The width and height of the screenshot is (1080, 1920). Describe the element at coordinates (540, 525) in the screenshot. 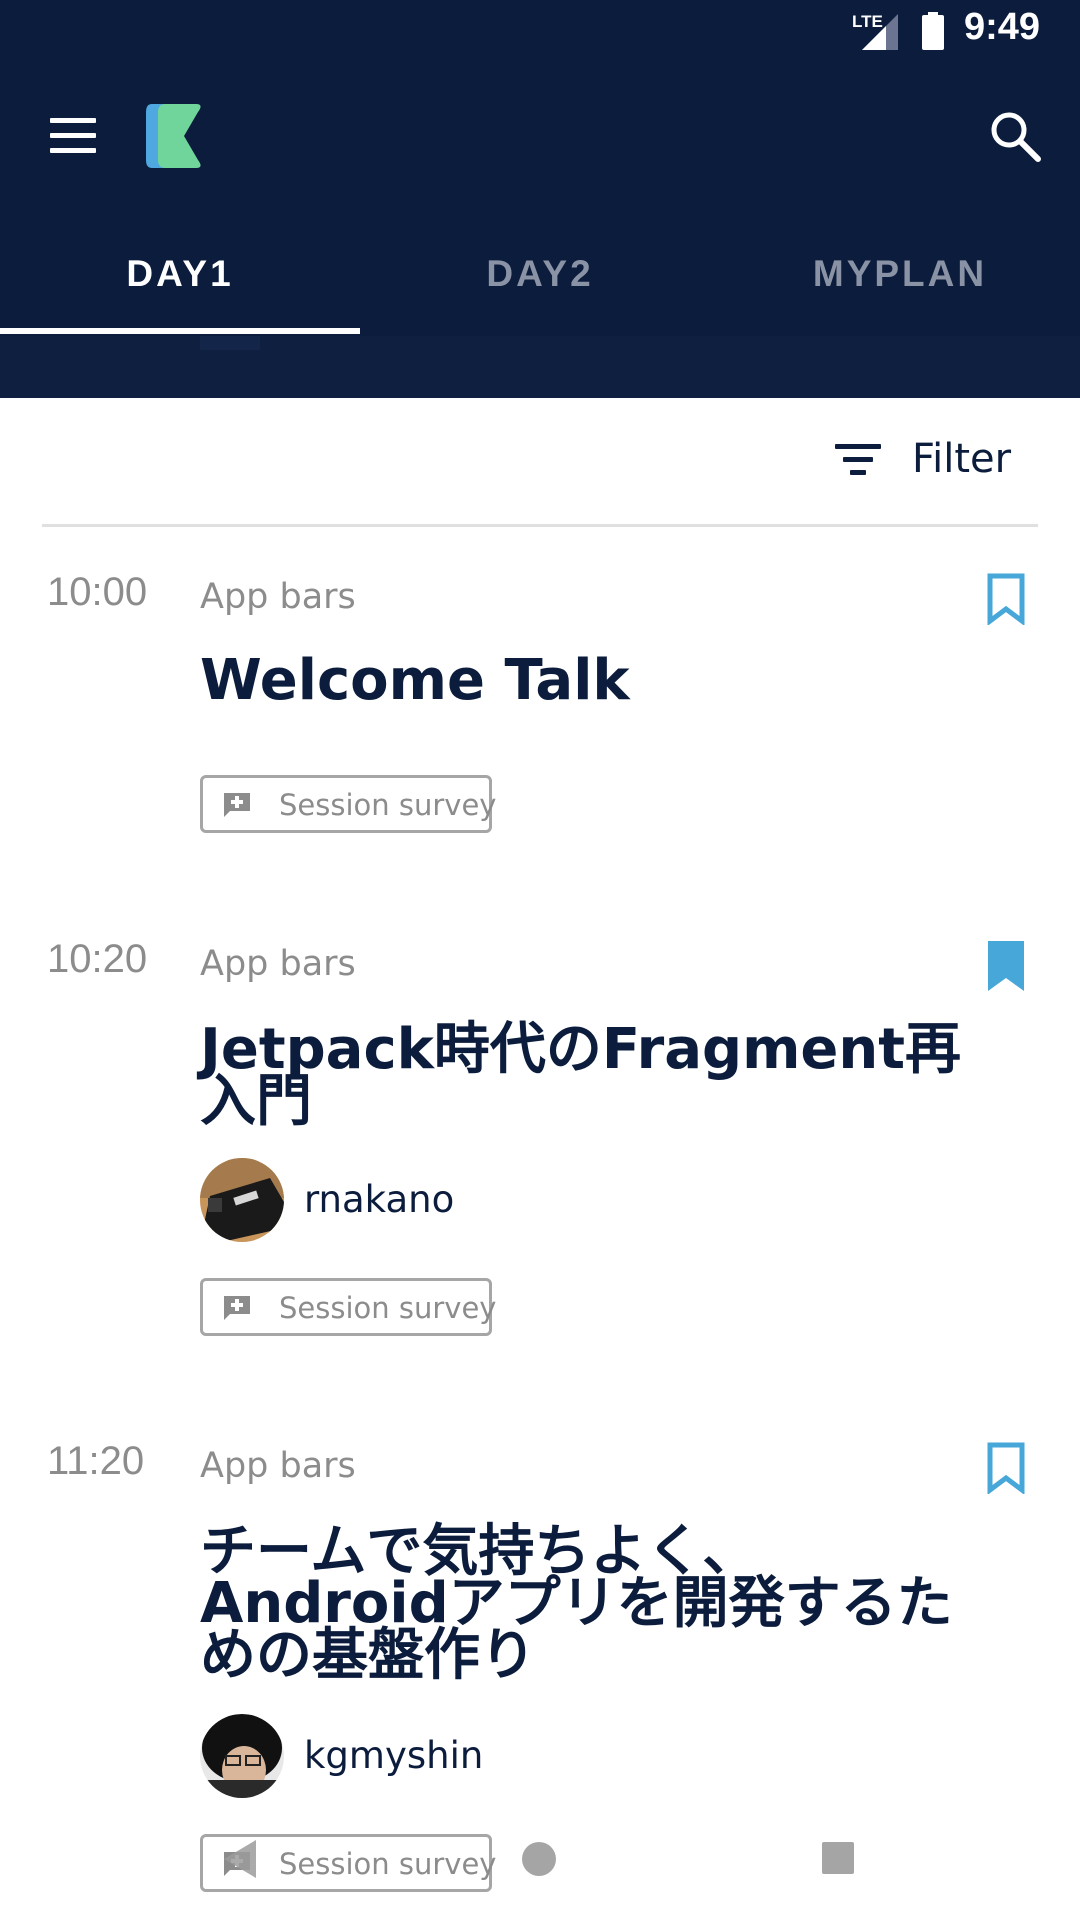

I see `filter-divider` at that location.